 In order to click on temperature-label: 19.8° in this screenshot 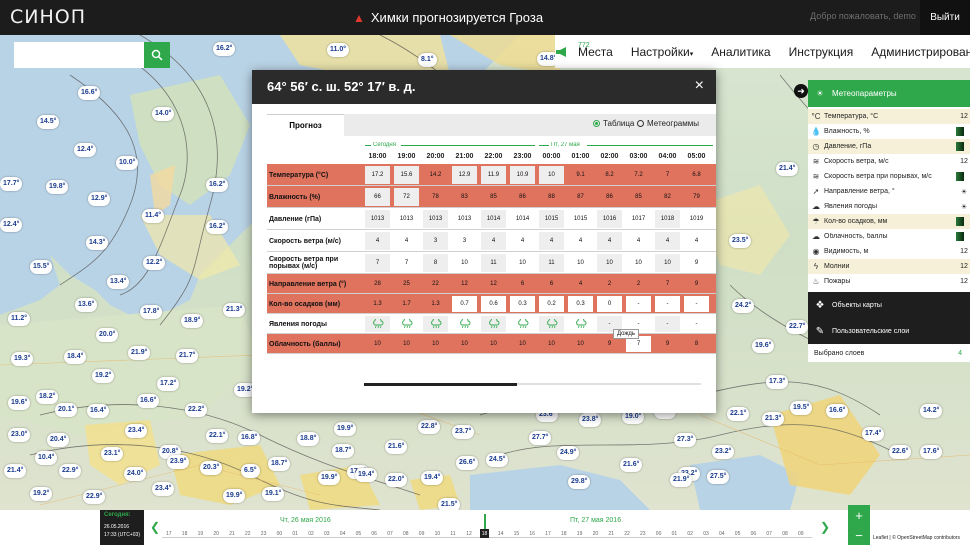, I will do `click(57, 187)`.